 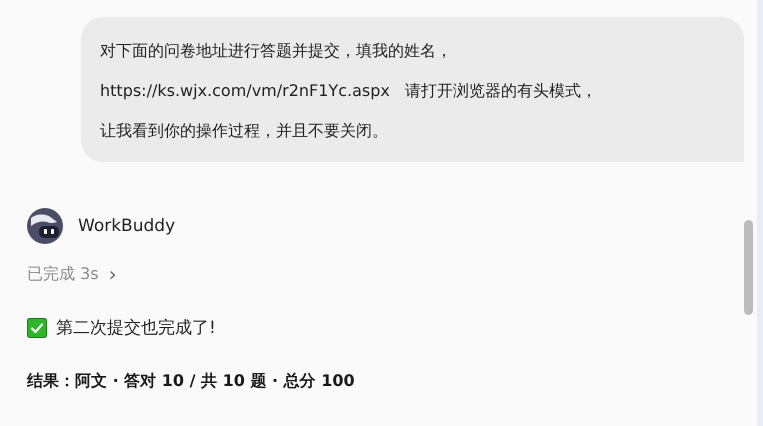 I want to click on message-line: 让我看到你的操作过程，并且不要关闭。, so click(x=244, y=131).